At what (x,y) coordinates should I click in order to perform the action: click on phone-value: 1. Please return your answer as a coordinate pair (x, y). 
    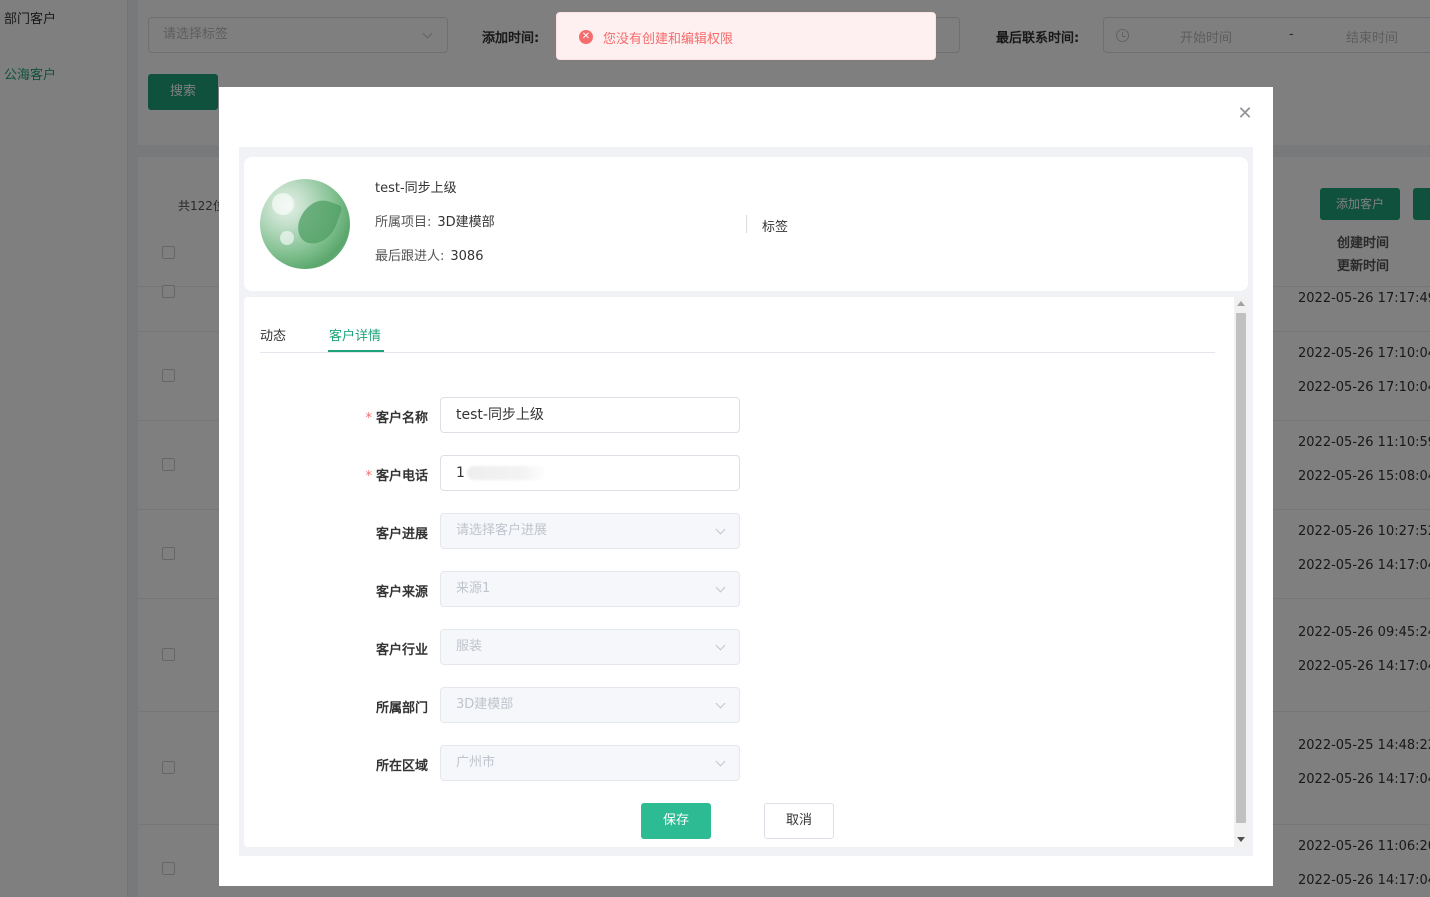
    Looking at the image, I should click on (460, 473).